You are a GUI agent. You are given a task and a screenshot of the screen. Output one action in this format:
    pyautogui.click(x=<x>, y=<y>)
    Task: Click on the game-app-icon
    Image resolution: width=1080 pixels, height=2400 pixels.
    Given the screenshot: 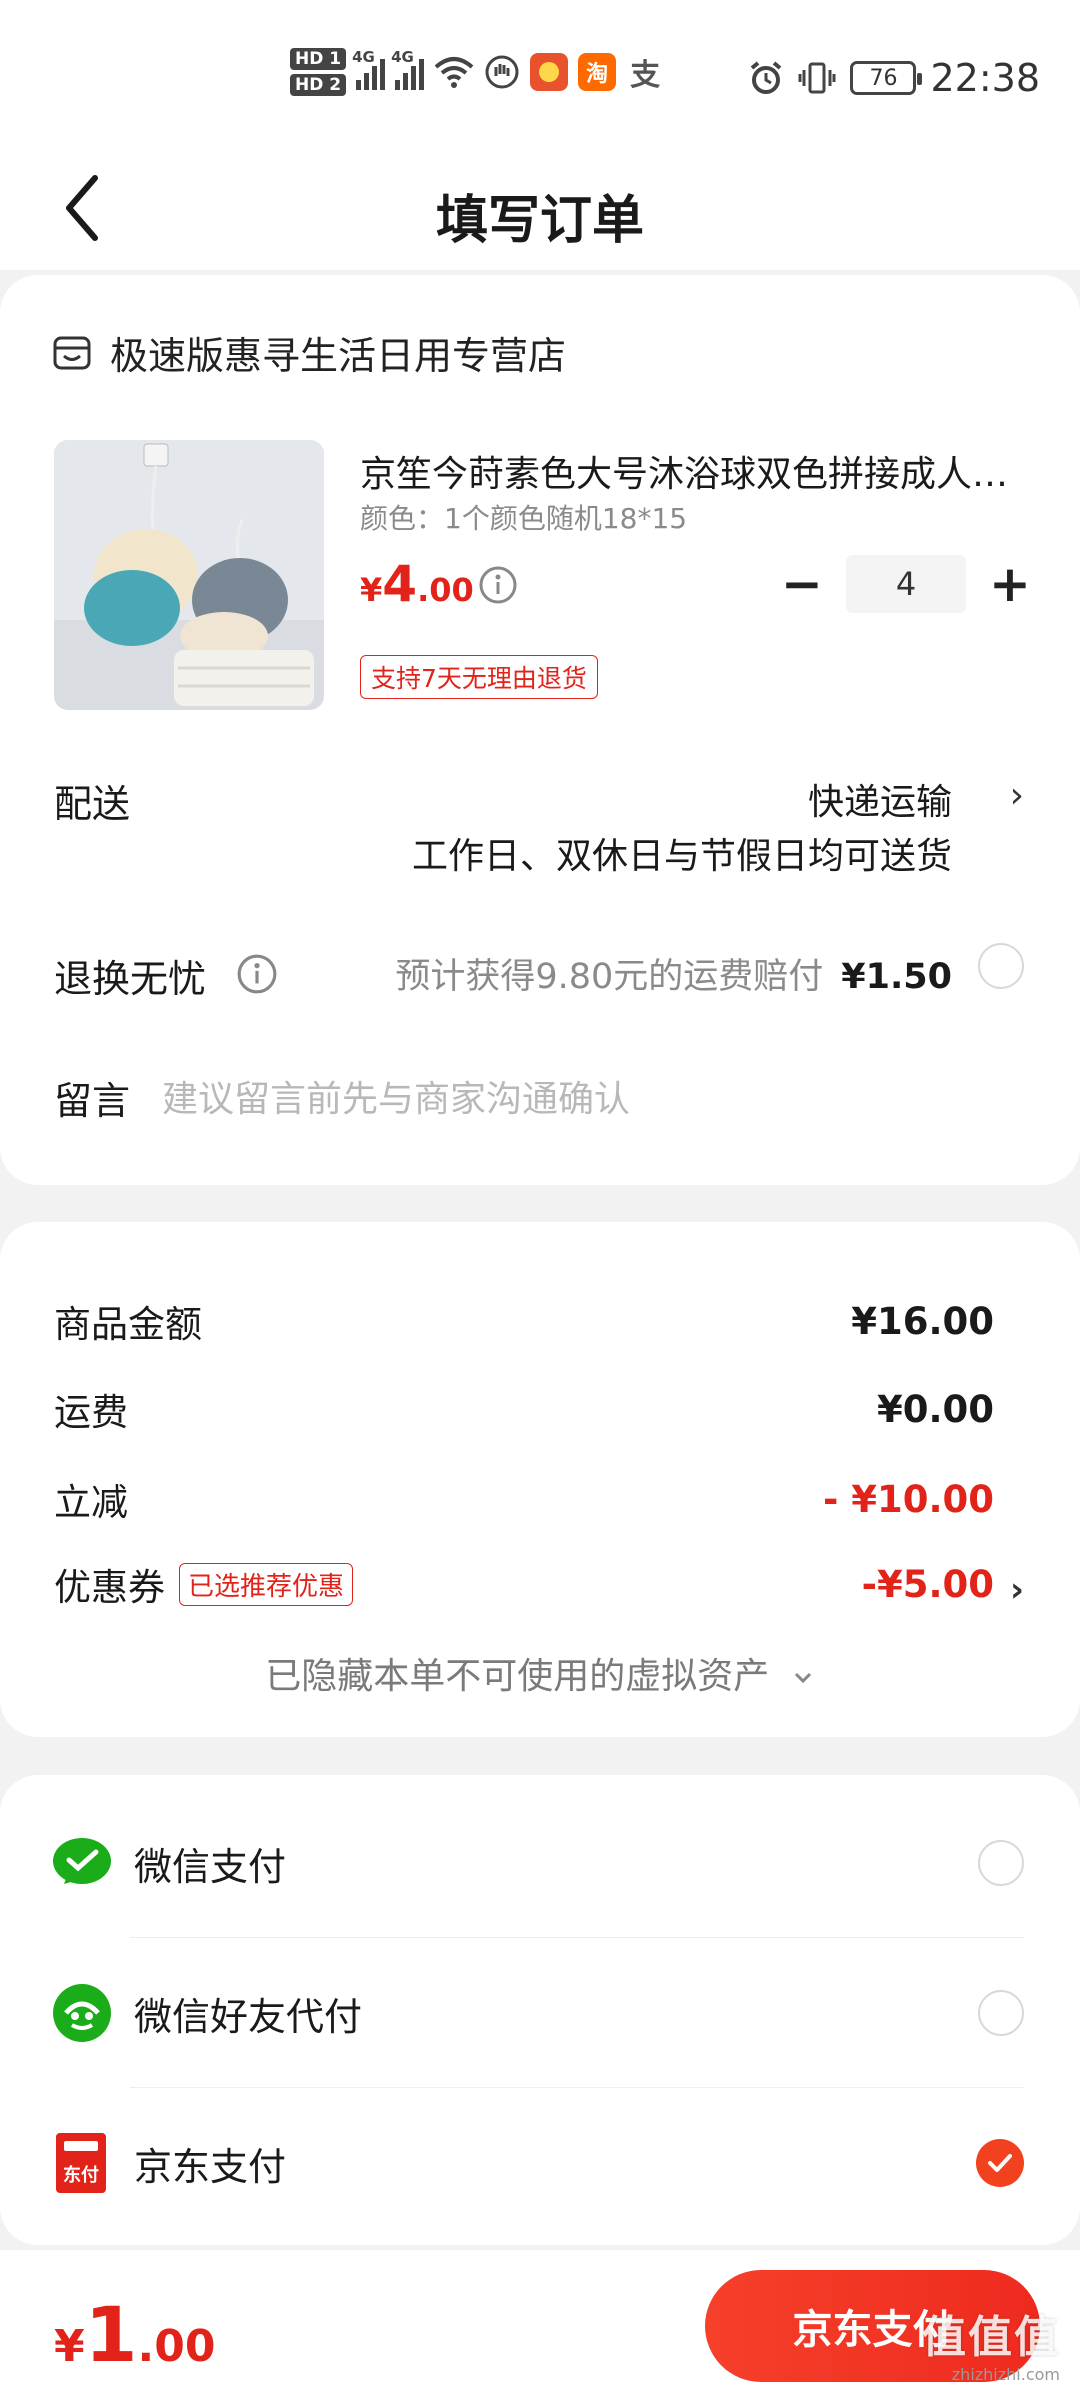 What is the action you would take?
    pyautogui.click(x=549, y=72)
    